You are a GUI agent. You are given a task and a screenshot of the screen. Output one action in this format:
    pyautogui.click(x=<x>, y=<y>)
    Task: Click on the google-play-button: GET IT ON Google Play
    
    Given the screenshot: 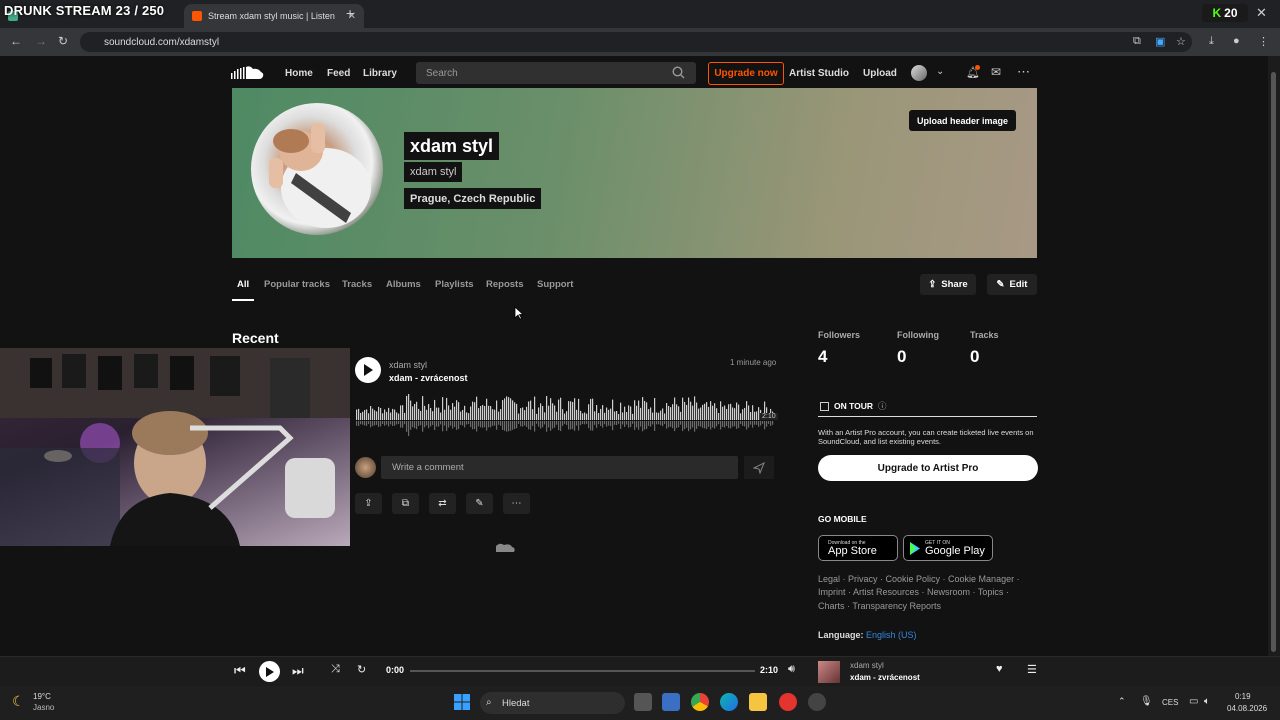 What is the action you would take?
    pyautogui.click(x=948, y=548)
    